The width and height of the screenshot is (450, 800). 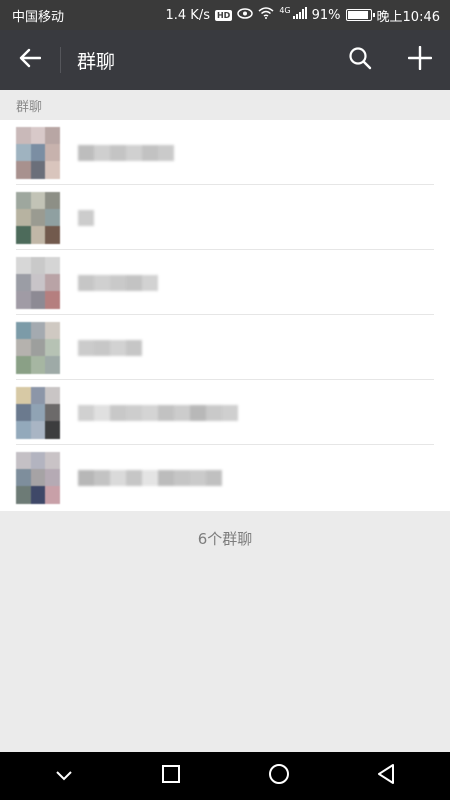 I want to click on group-count: 6个群聊, so click(x=225, y=539).